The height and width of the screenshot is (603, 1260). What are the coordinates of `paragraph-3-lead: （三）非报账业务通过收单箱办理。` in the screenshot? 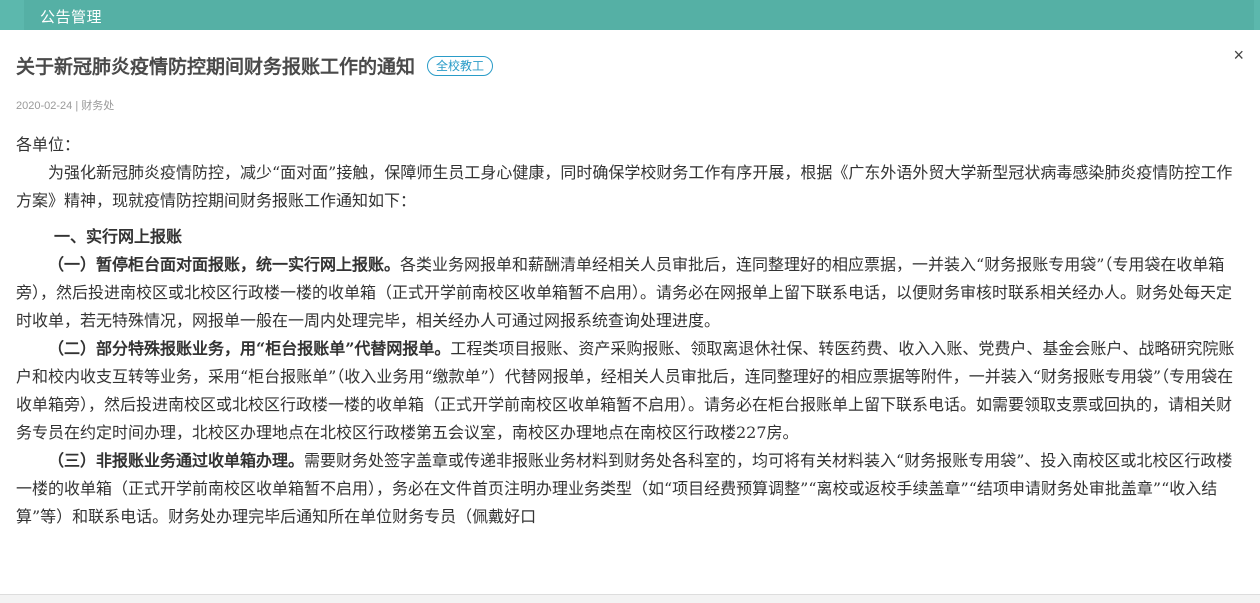 It's located at (176, 460).